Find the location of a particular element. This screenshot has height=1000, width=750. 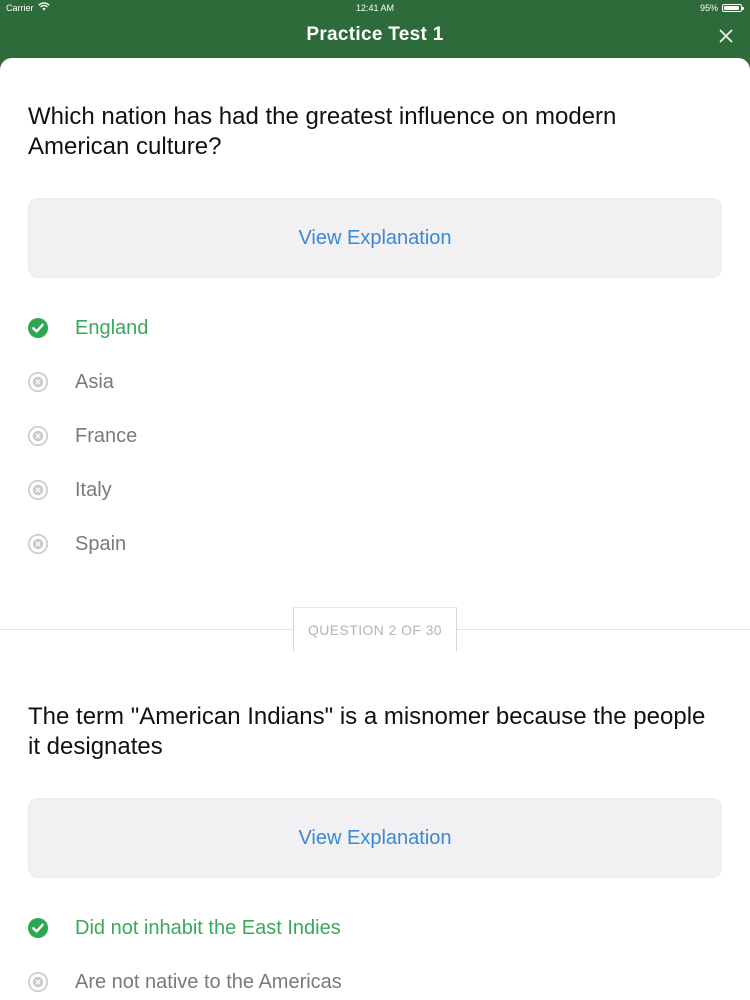

answer-label: Spain is located at coordinates (101, 543).